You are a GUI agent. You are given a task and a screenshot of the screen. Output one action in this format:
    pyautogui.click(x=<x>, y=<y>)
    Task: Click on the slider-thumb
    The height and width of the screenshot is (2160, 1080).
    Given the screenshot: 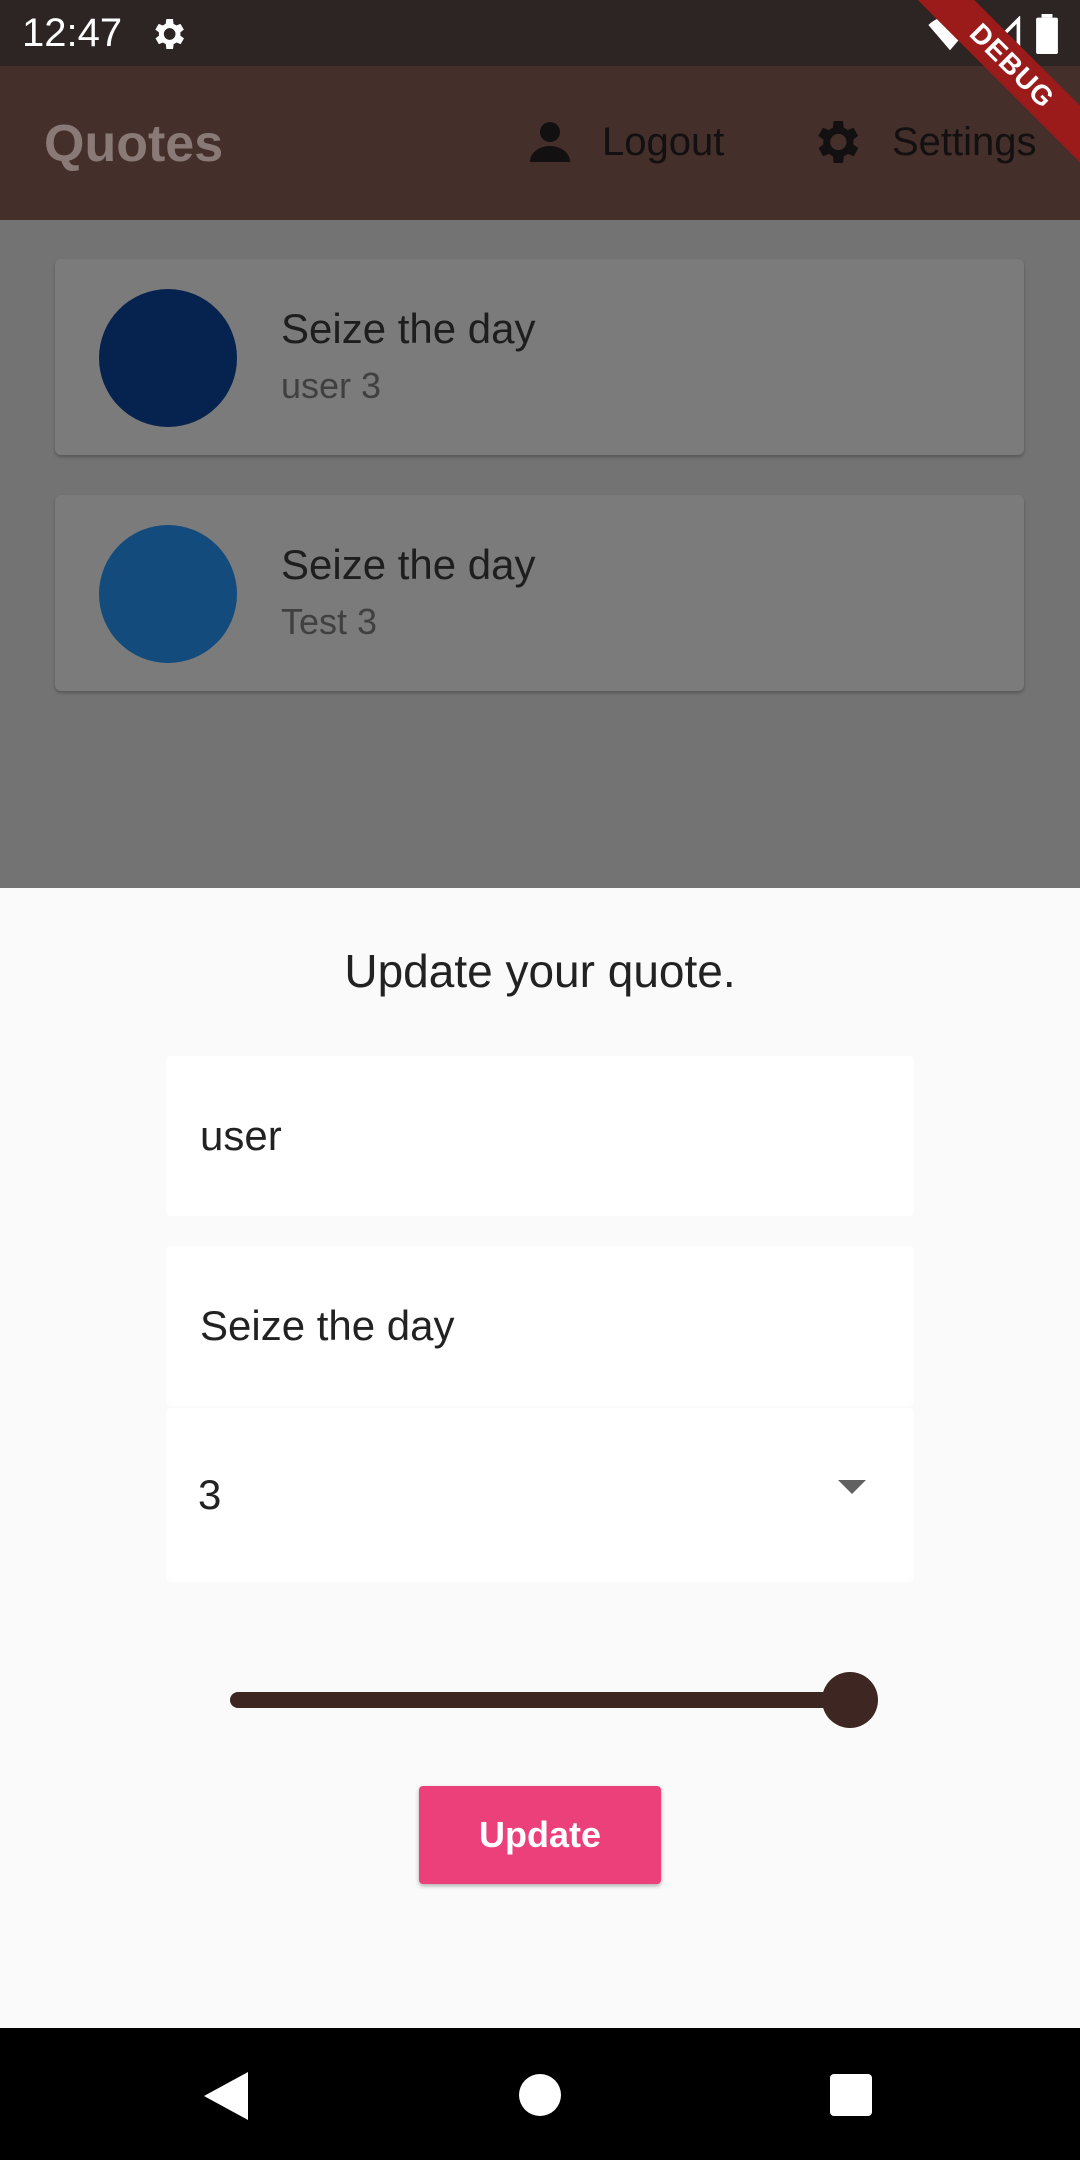 What is the action you would take?
    pyautogui.click(x=850, y=1700)
    